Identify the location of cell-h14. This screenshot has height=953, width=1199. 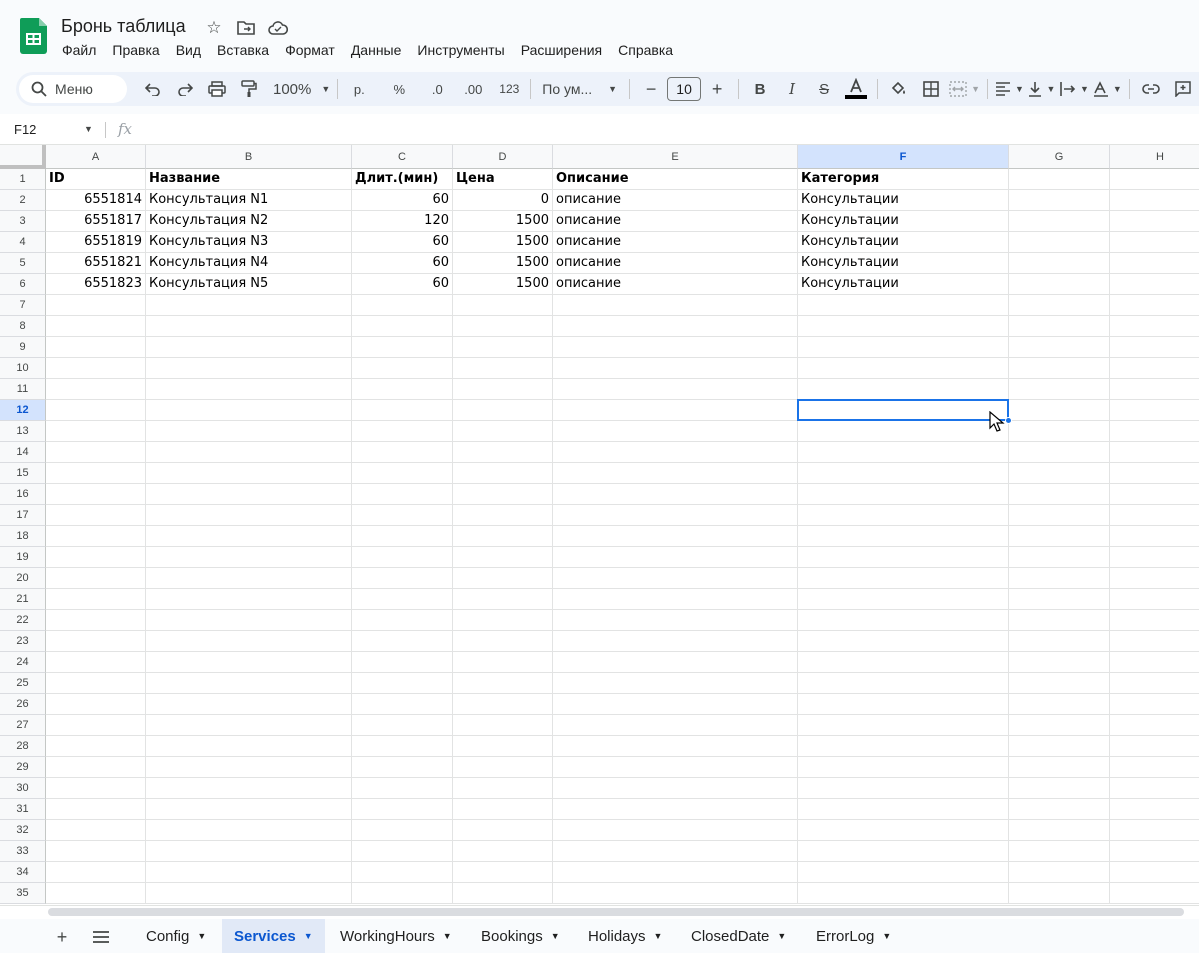
(1154, 452).